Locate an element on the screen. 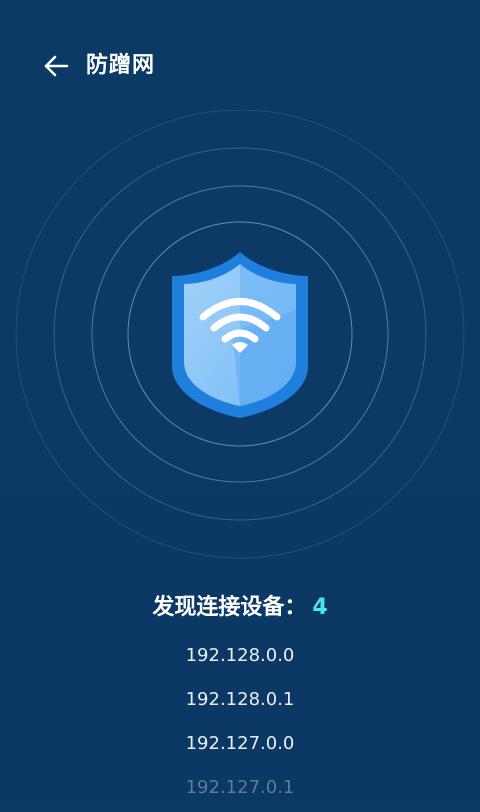  devices-found-heading: 发现连接设备： 4 is located at coordinates (240, 608).